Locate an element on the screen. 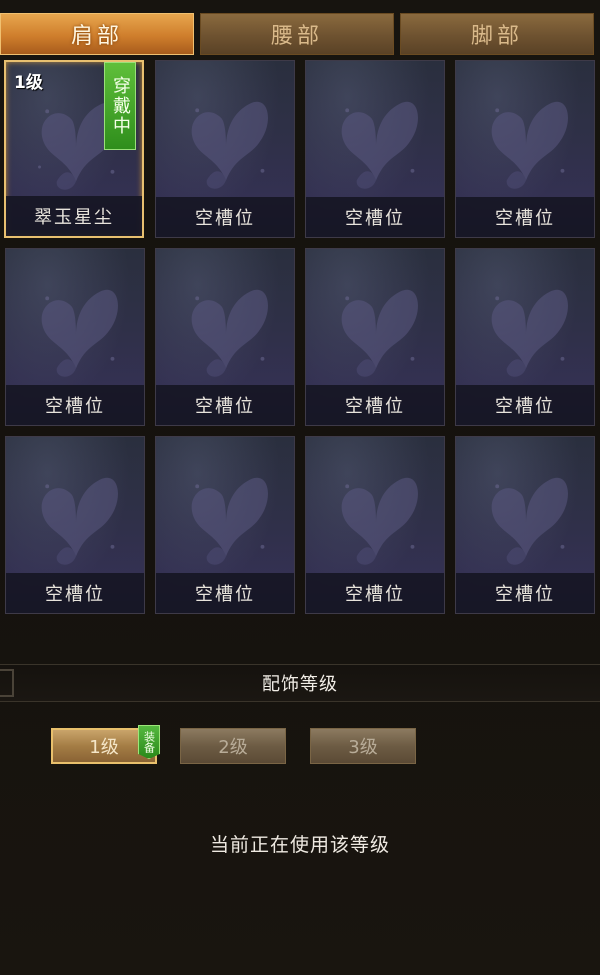  level-2-button: 2级 is located at coordinates (233, 746).